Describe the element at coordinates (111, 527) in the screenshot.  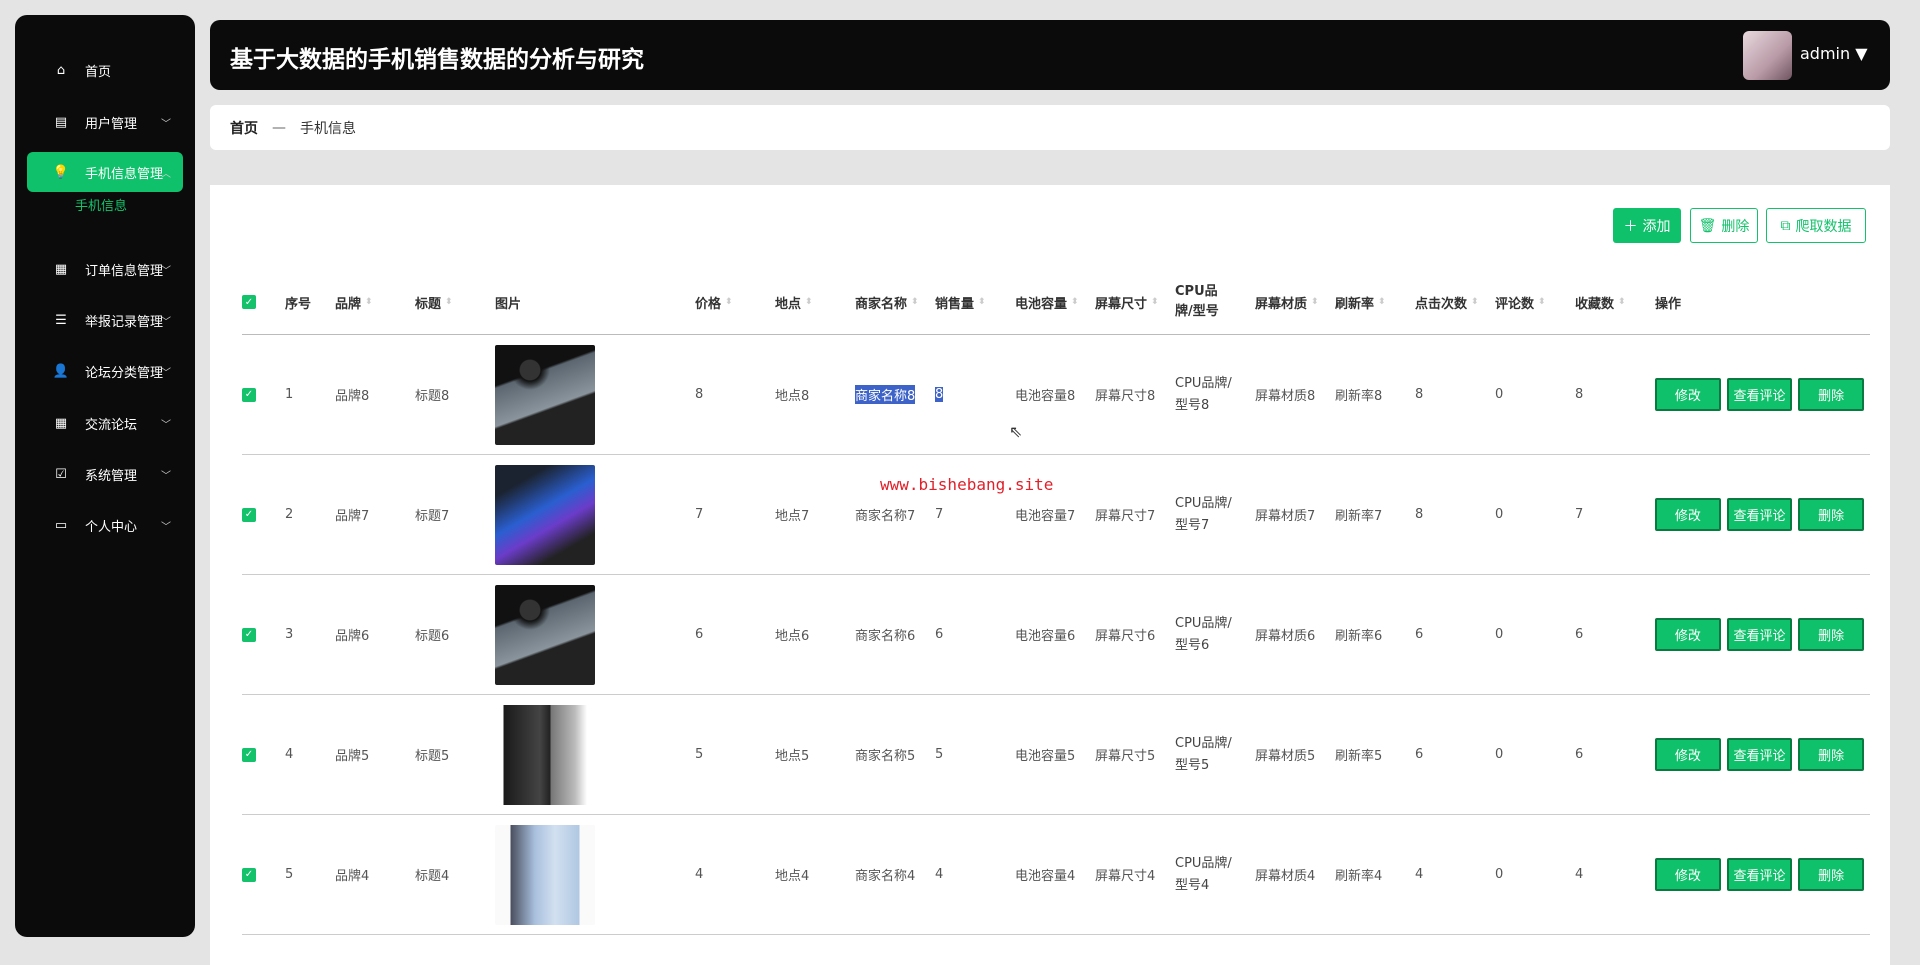
I see `sidebar-item-label: 个人中心` at that location.